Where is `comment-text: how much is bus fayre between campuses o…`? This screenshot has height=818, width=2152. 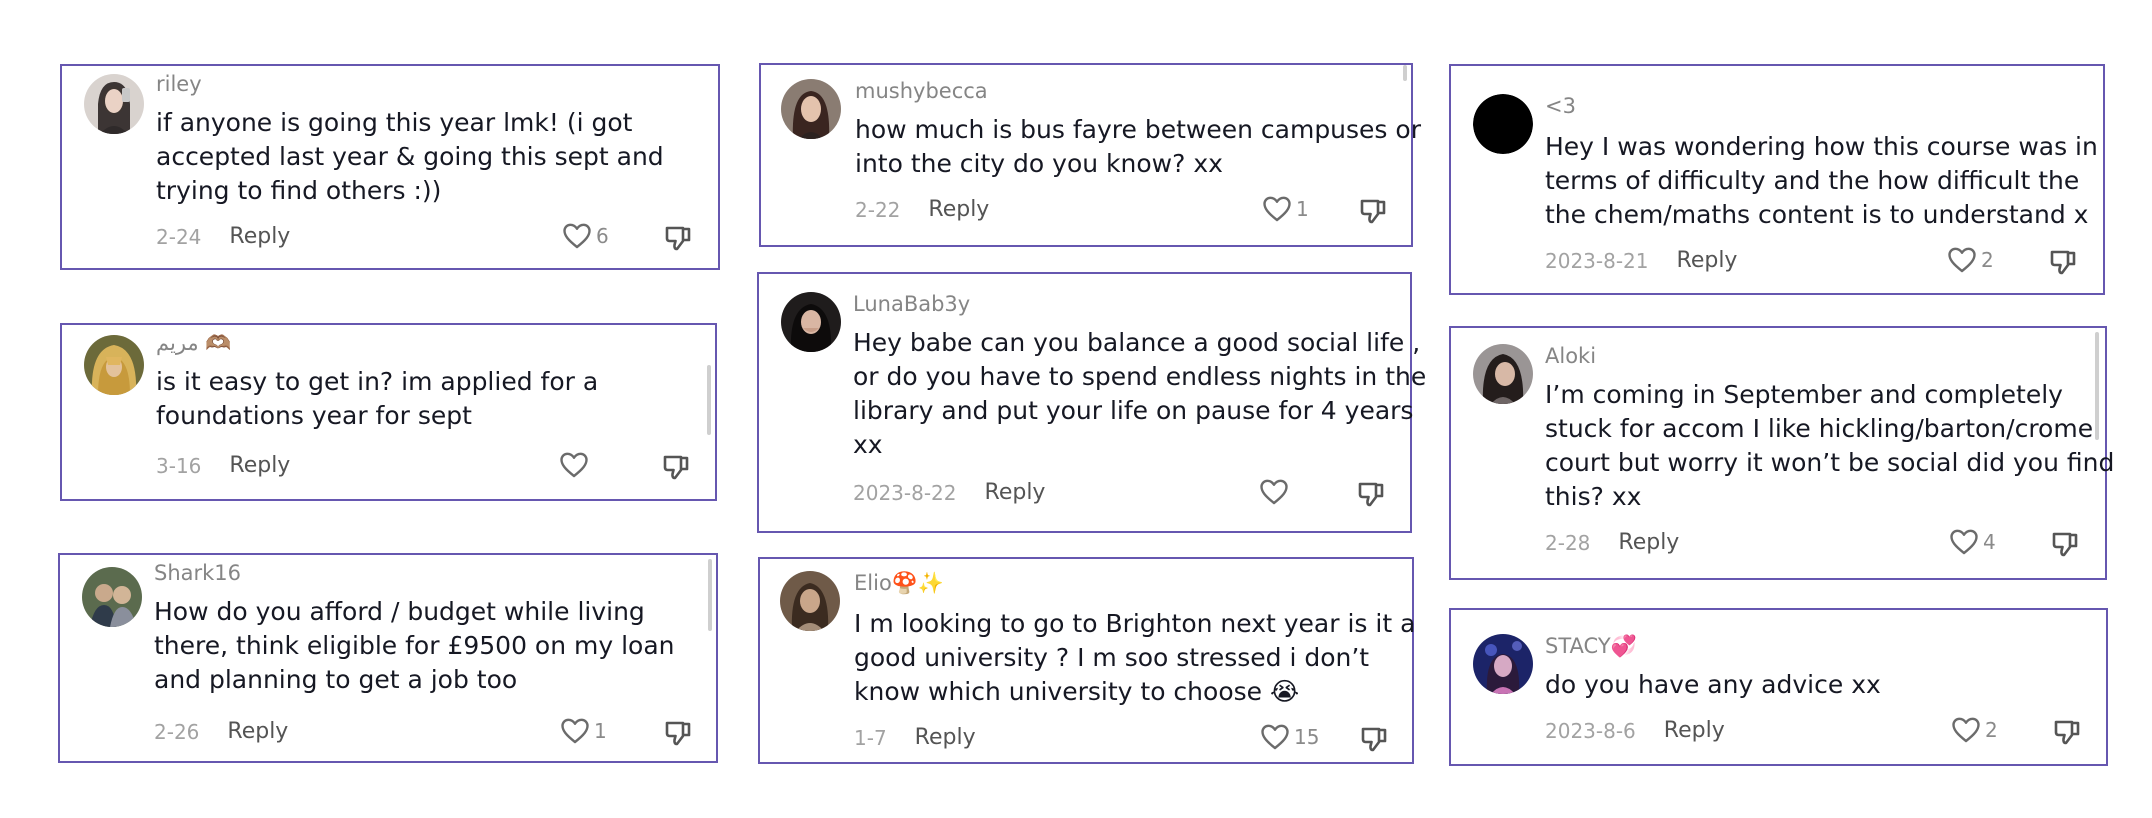 comment-text: how much is bus fayre between campuses o… is located at coordinates (1138, 146).